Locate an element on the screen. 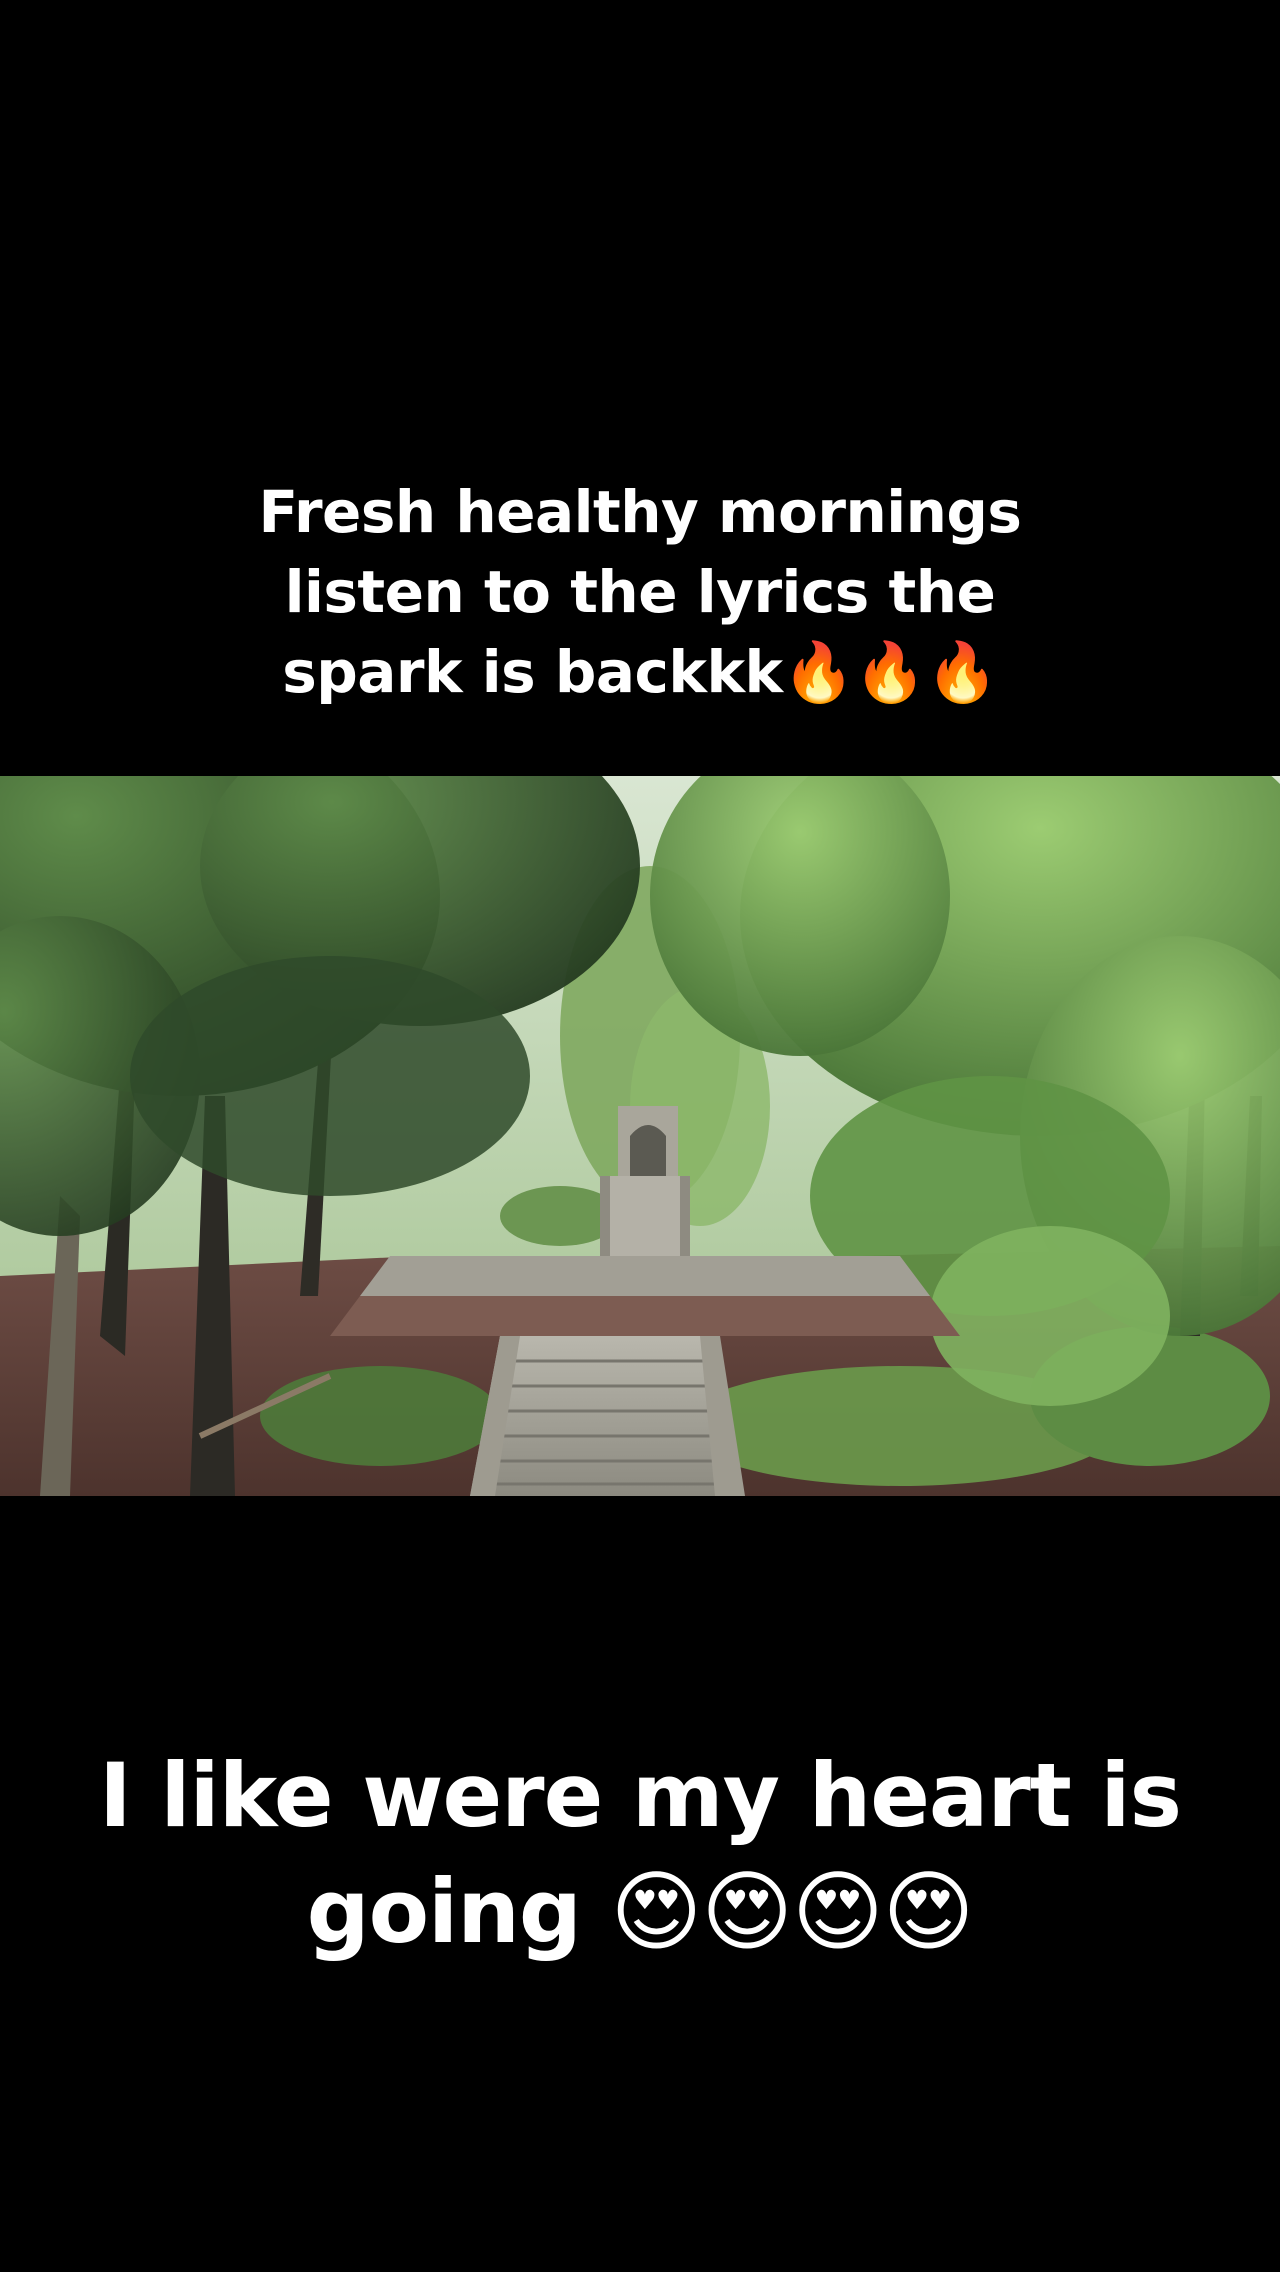  bottom-caption-line-1: I like were my heart is is located at coordinates (640, 1795).